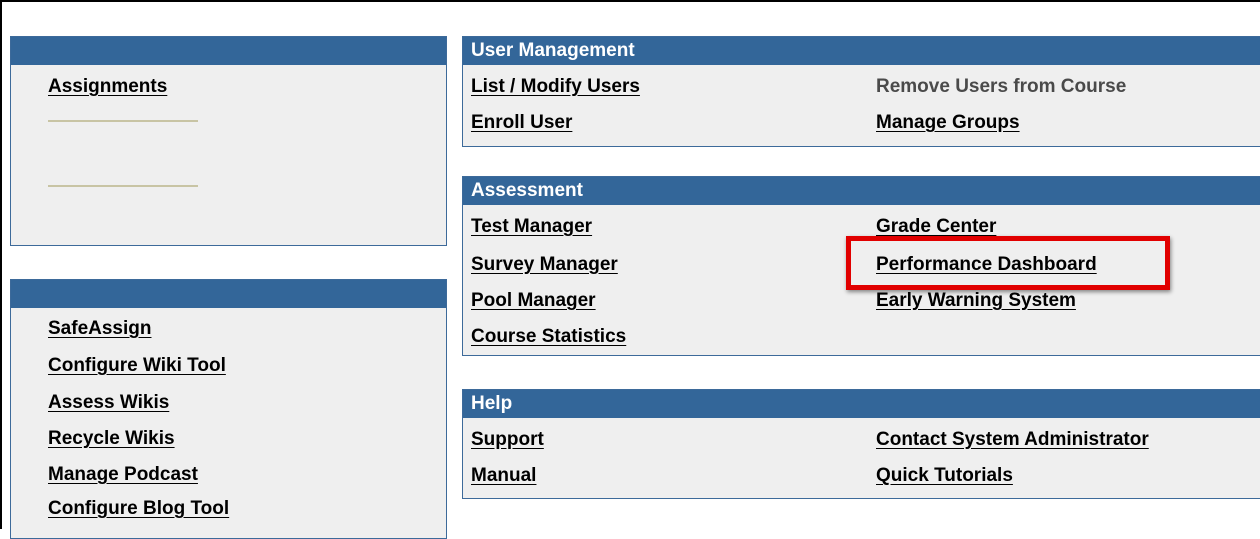 The image size is (1260, 539). What do you see at coordinates (137, 366) in the screenshot?
I see `configure-wiki-tool-link: Configure Wiki Tool` at bounding box center [137, 366].